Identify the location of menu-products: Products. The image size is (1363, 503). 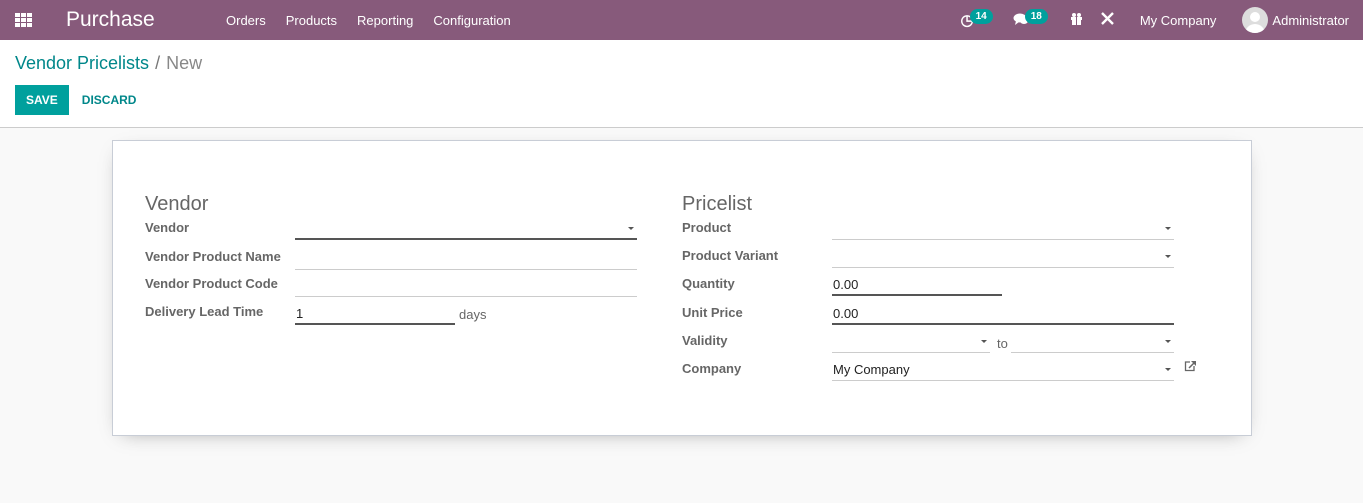
(311, 20).